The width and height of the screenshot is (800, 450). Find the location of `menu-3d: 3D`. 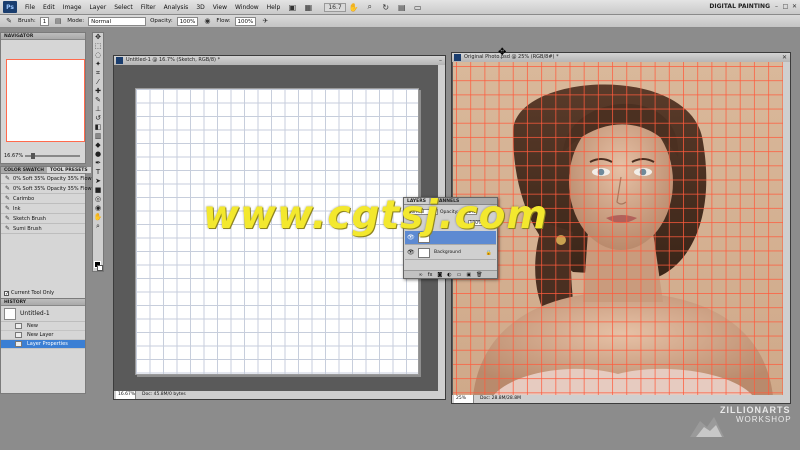

menu-3d: 3D is located at coordinates (200, 7).